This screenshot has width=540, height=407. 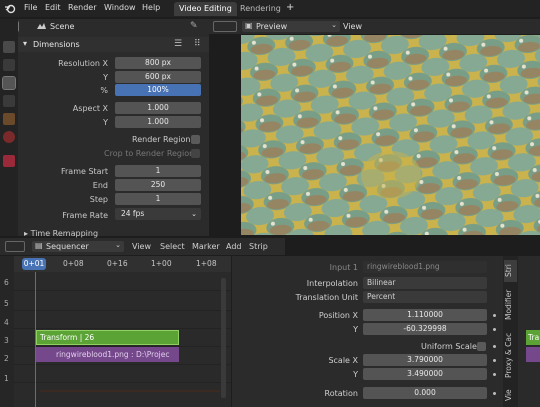 I want to click on transform-strip-edge: Tra, so click(x=533, y=337).